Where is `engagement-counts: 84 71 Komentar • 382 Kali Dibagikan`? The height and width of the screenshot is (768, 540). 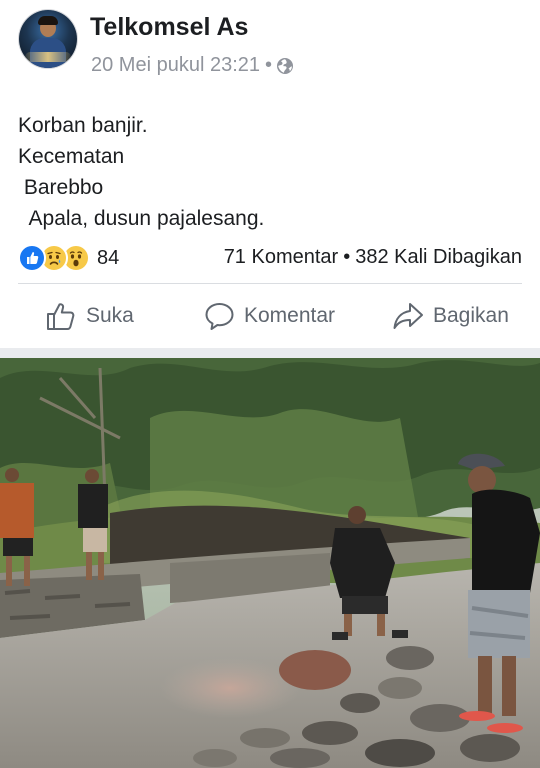
engagement-counts: 84 71 Komentar • 382 Kali Dibagikan is located at coordinates (270, 259).